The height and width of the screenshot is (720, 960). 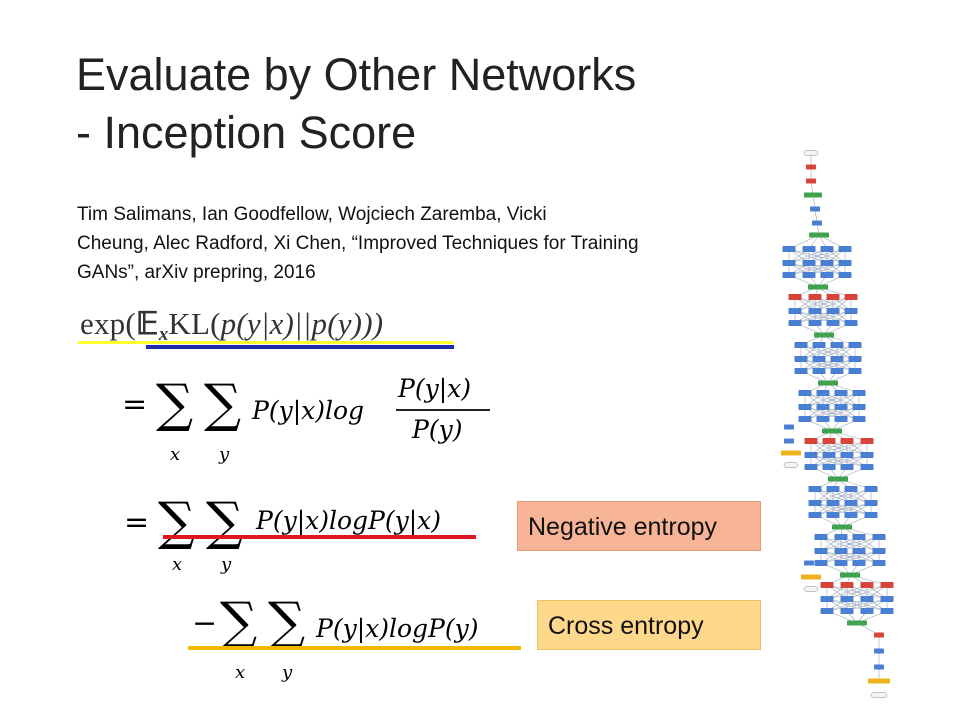 What do you see at coordinates (356, 74) in the screenshot?
I see `title-line-1: Evaluate by Other Networks` at bounding box center [356, 74].